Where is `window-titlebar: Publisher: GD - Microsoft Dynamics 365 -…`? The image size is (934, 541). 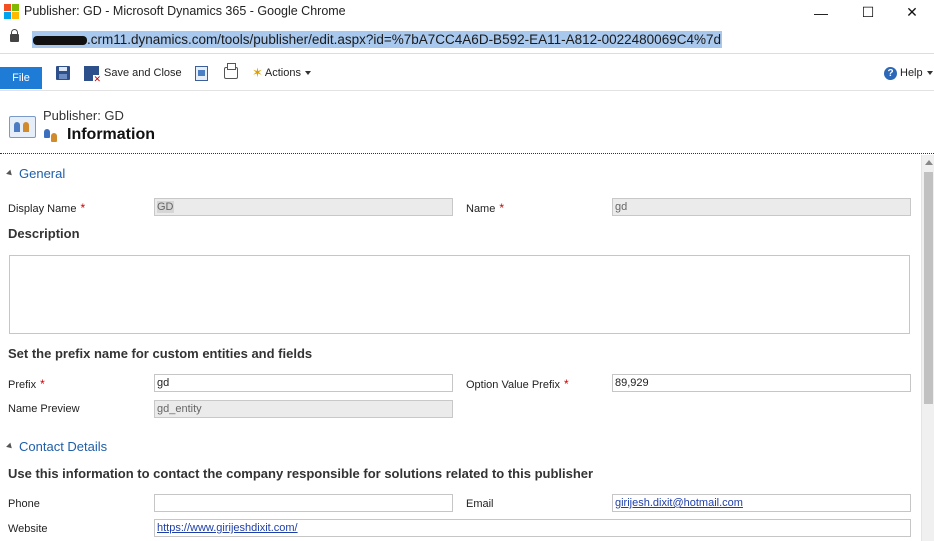 window-titlebar: Publisher: GD - Microsoft Dynamics 365 -… is located at coordinates (467, 12).